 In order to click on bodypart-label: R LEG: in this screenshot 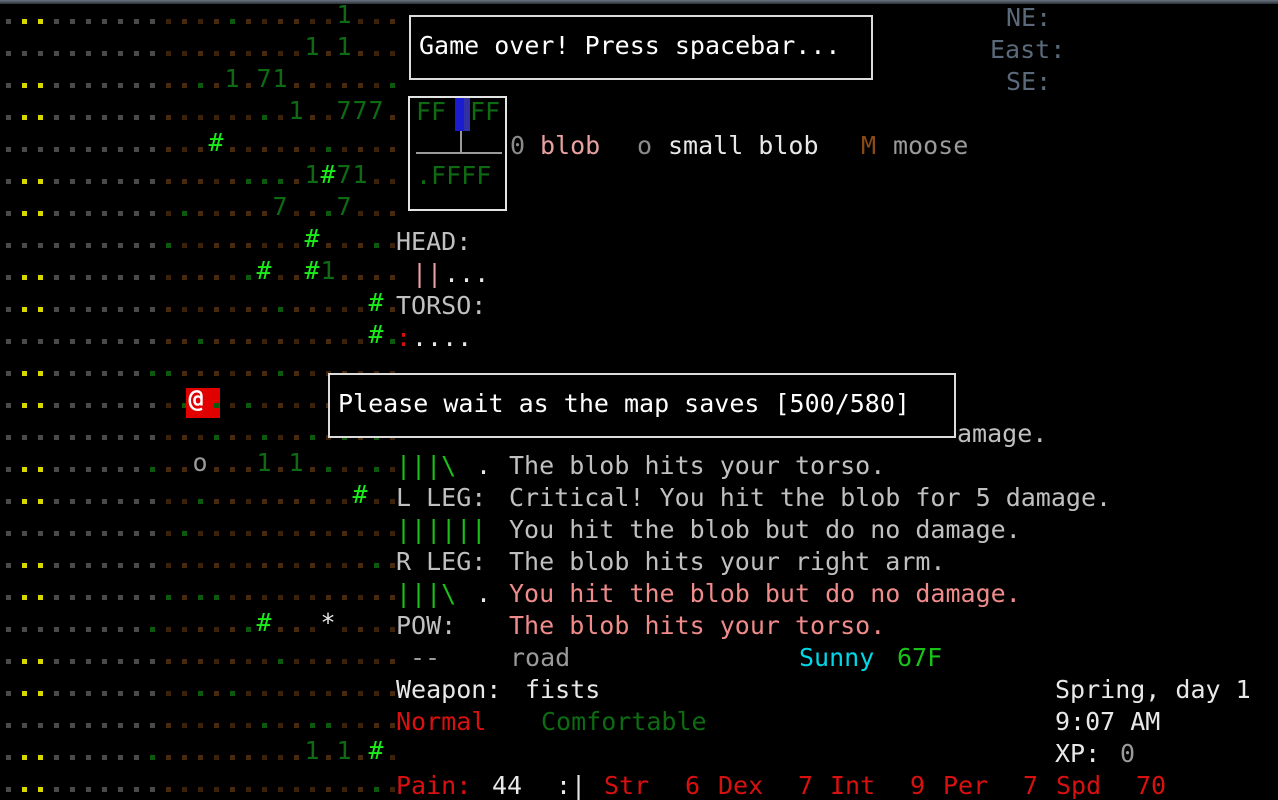, I will do `click(441, 561)`.